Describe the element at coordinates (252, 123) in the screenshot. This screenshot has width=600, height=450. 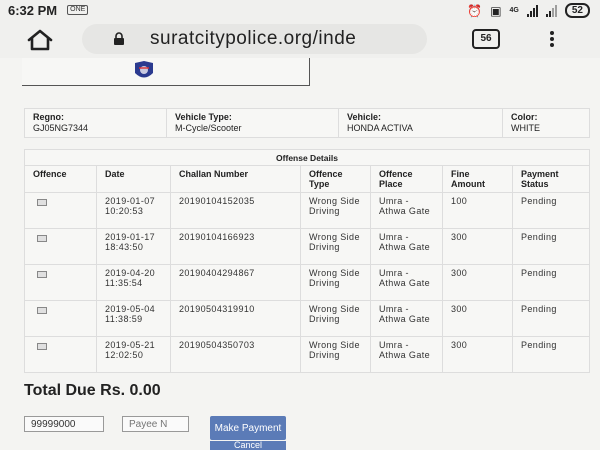
I see `vehicle-type-cell: Vehicle Type: M-Cycle/Scooter` at that location.